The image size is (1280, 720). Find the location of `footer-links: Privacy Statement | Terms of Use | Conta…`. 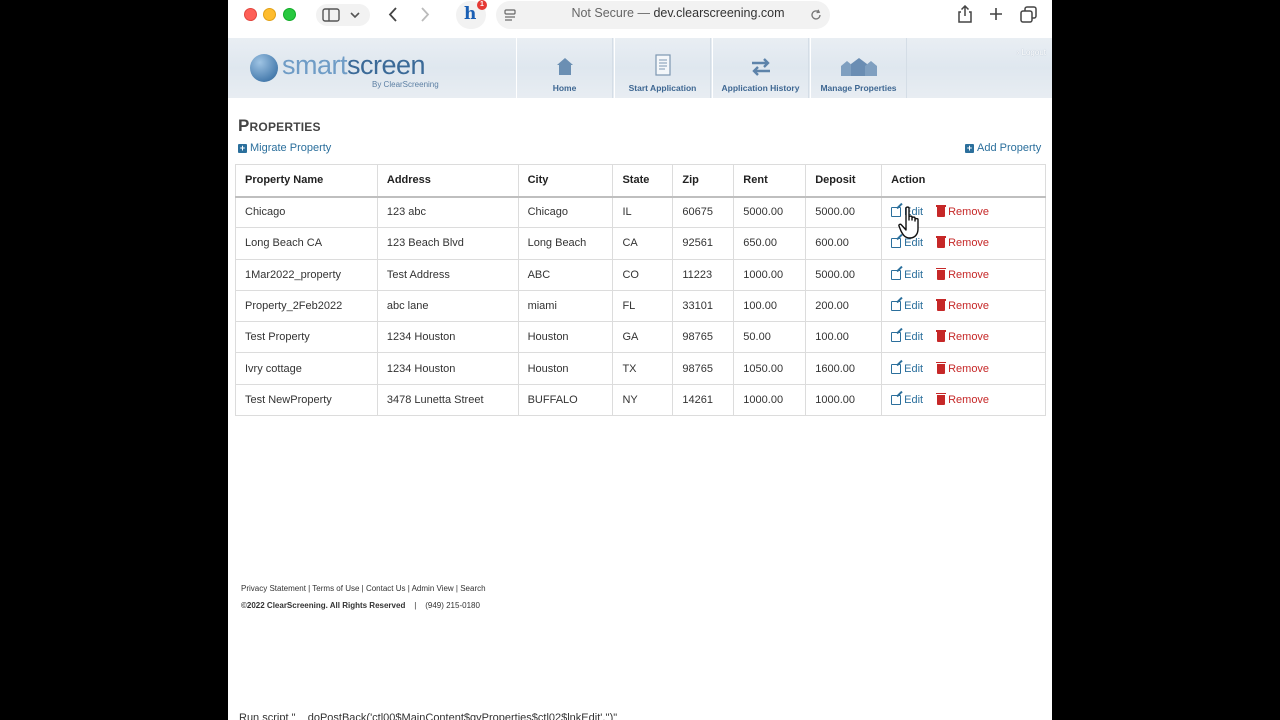

footer-links: Privacy Statement | Terms of Use | Conta… is located at coordinates (363, 588).